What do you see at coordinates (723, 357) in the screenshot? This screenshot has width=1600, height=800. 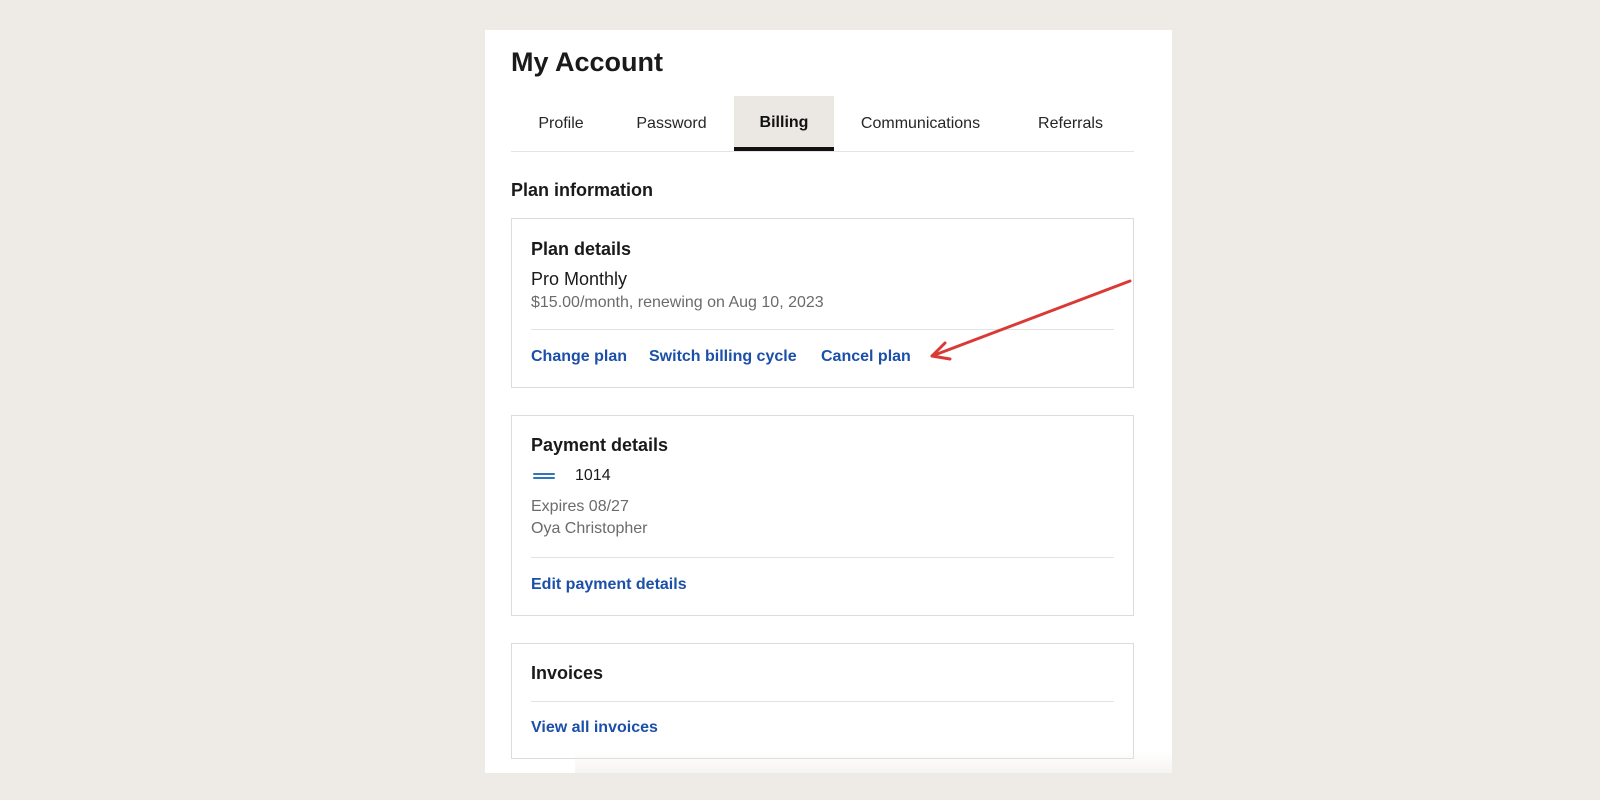 I see `switch-billing-cycle-link: Switch billing cycle` at bounding box center [723, 357].